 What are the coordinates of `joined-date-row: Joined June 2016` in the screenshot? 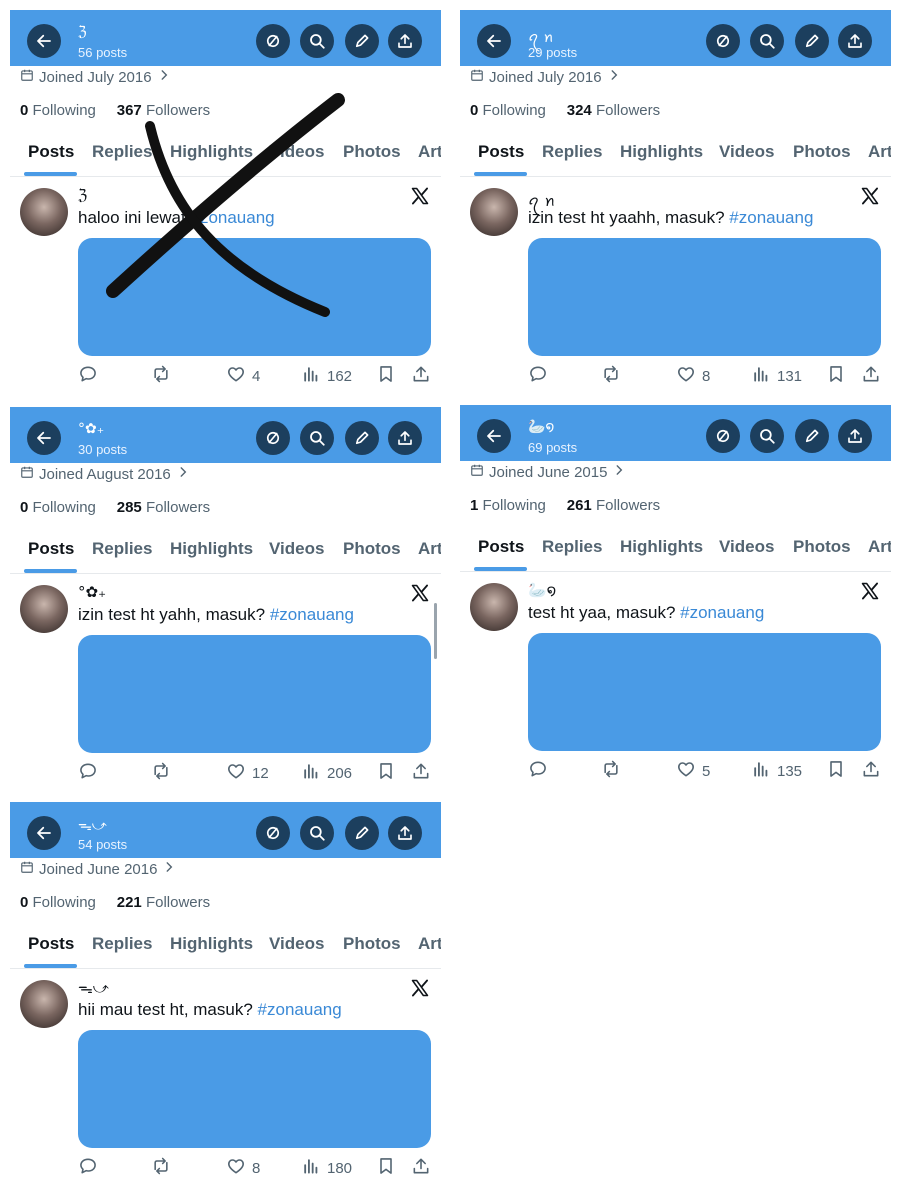 It's located at (98, 869).